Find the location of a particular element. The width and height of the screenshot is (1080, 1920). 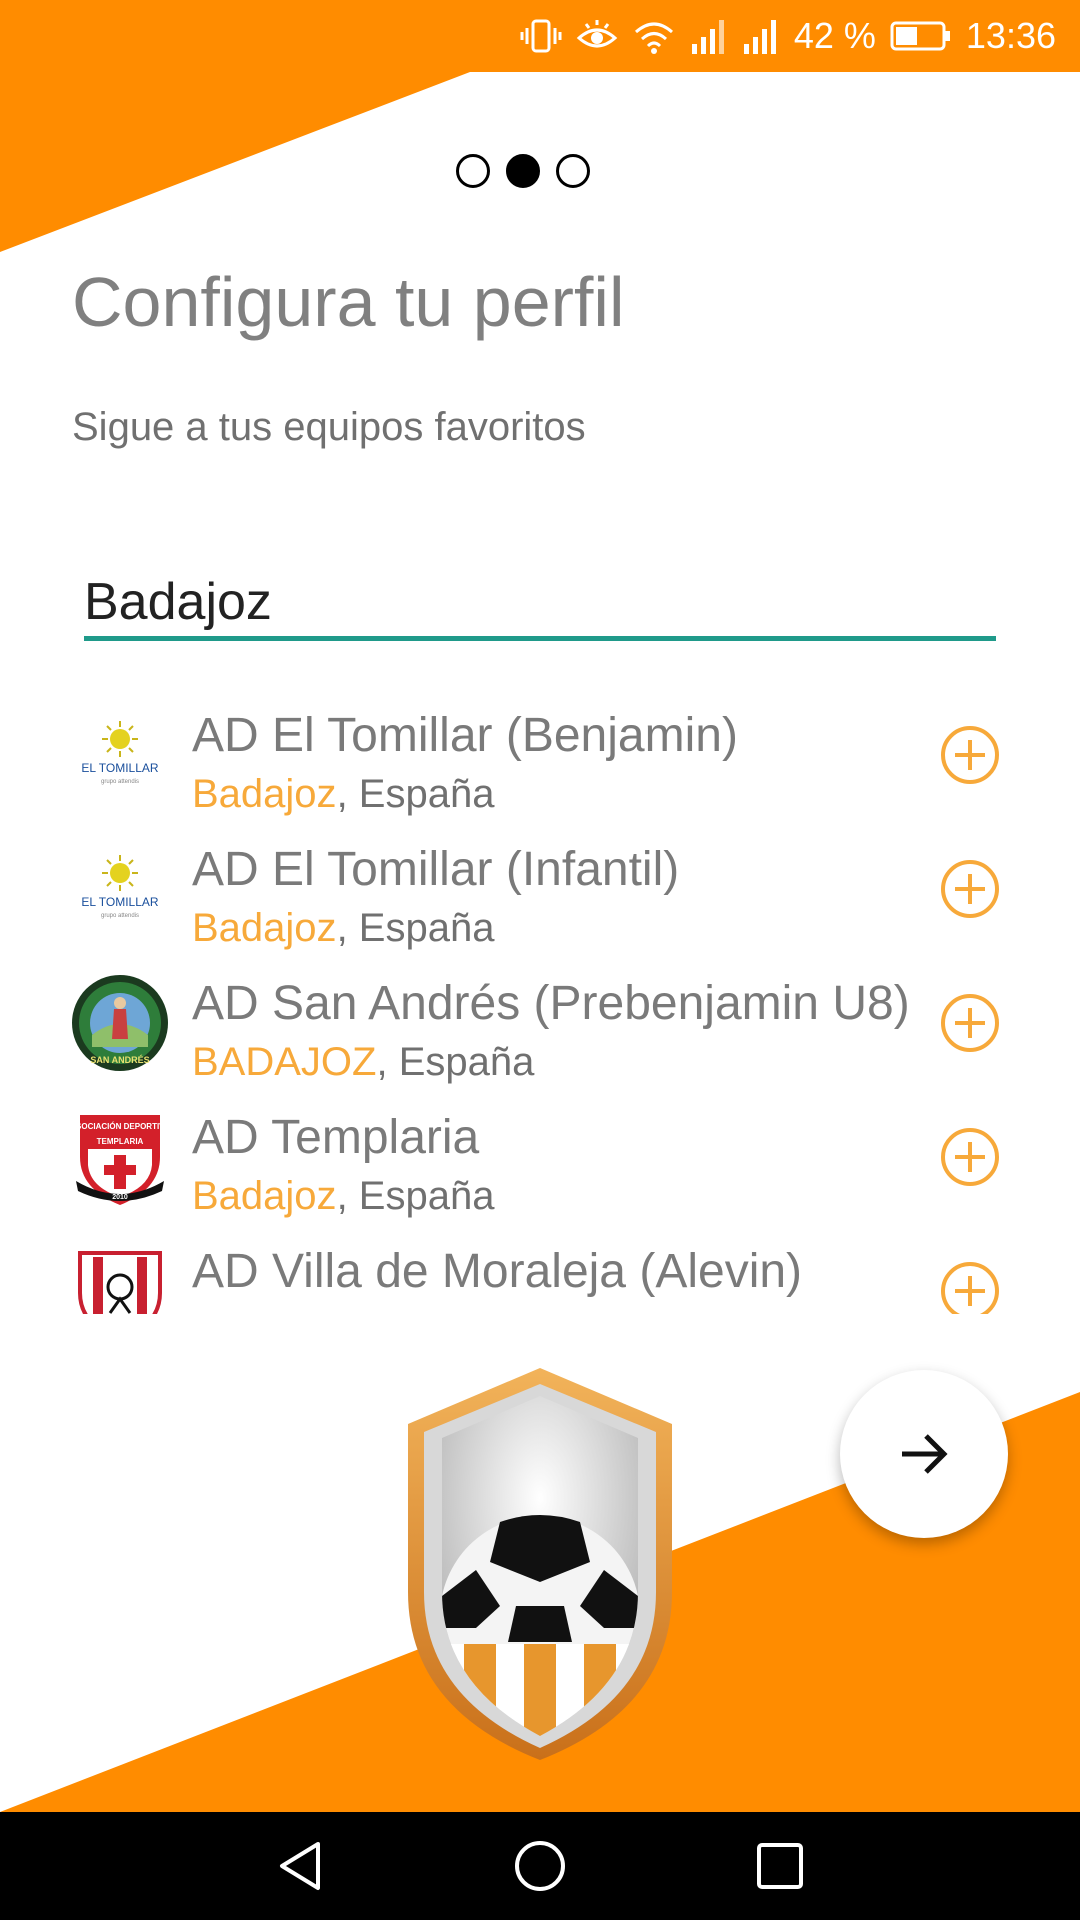

list-item: AD Villa de Moraleja (Alevin) is located at coordinates (540, 1269).